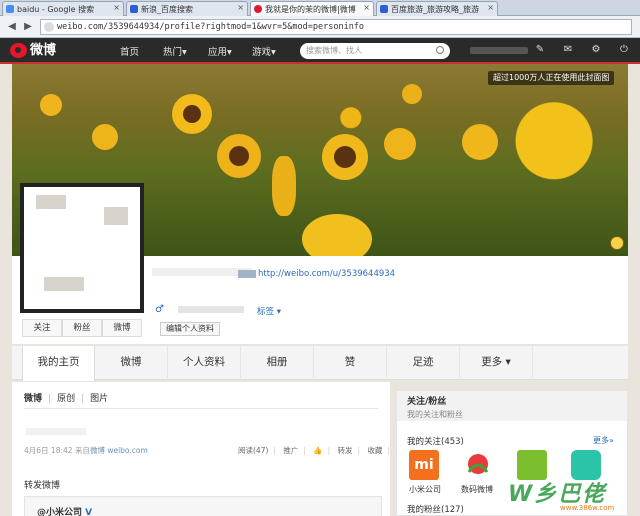 Image resolution: width=640 pixels, height=516 pixels. Describe the element at coordinates (220, 51) in the screenshot. I see `nav-apps: 应用▾` at that location.